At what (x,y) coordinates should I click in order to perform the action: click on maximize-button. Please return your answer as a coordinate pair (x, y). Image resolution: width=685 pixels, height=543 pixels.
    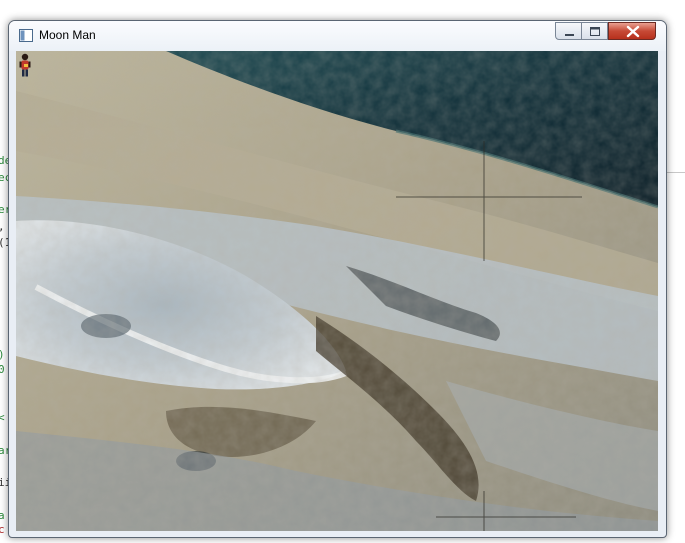
    Looking at the image, I should click on (595, 31).